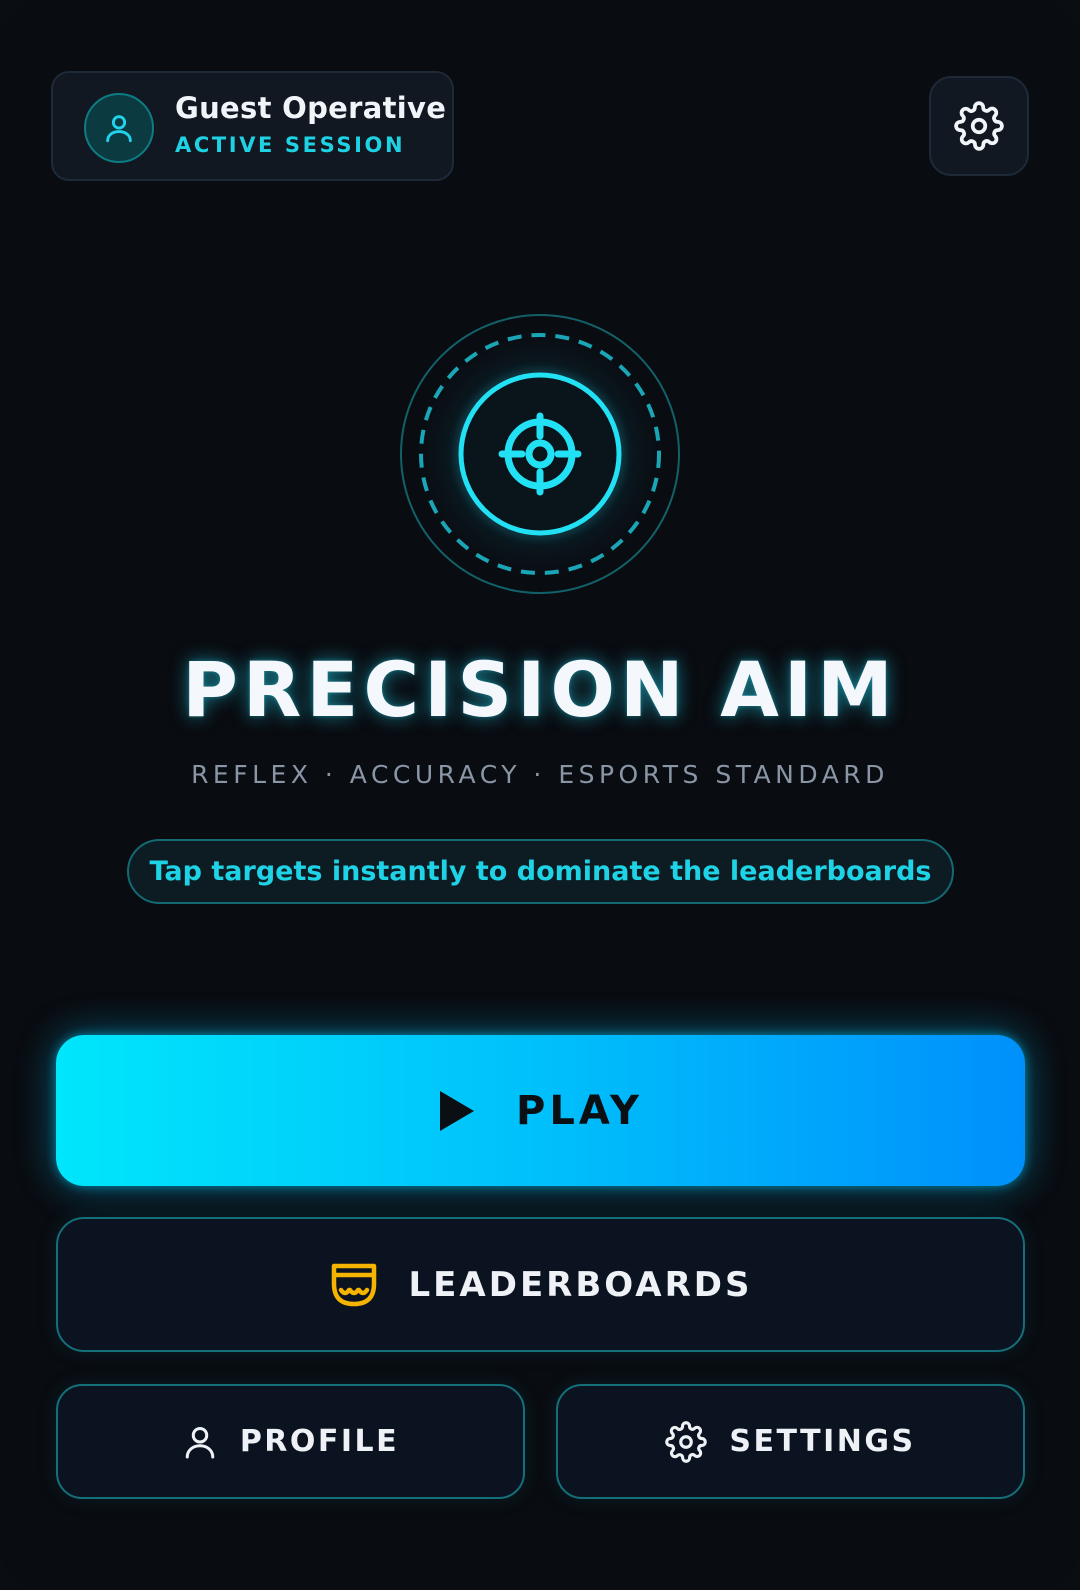 Image resolution: width=1080 pixels, height=1590 pixels. What do you see at coordinates (457, 1110) in the screenshot?
I see `play-icon` at bounding box center [457, 1110].